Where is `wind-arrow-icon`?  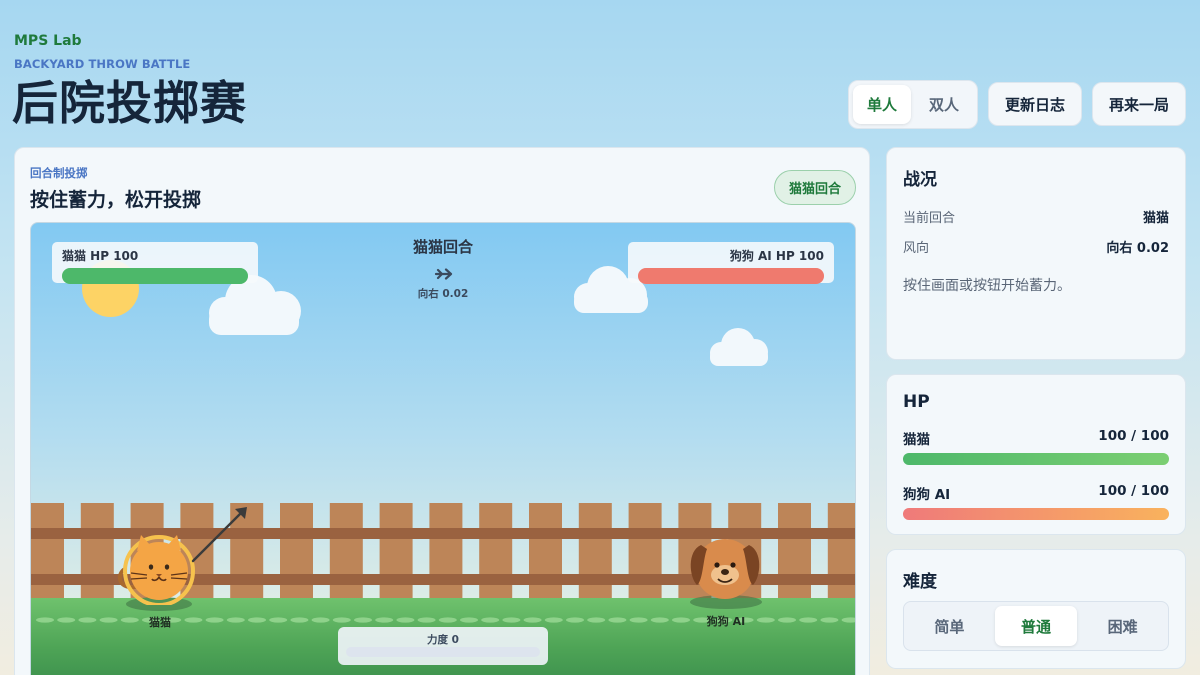 wind-arrow-icon is located at coordinates (443, 274).